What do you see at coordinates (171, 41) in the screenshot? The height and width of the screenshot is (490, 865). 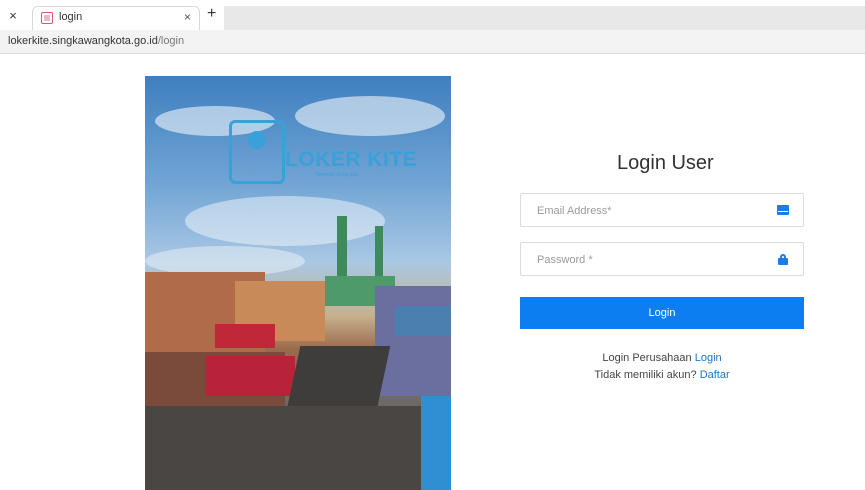 I see `url-path: /login` at bounding box center [171, 41].